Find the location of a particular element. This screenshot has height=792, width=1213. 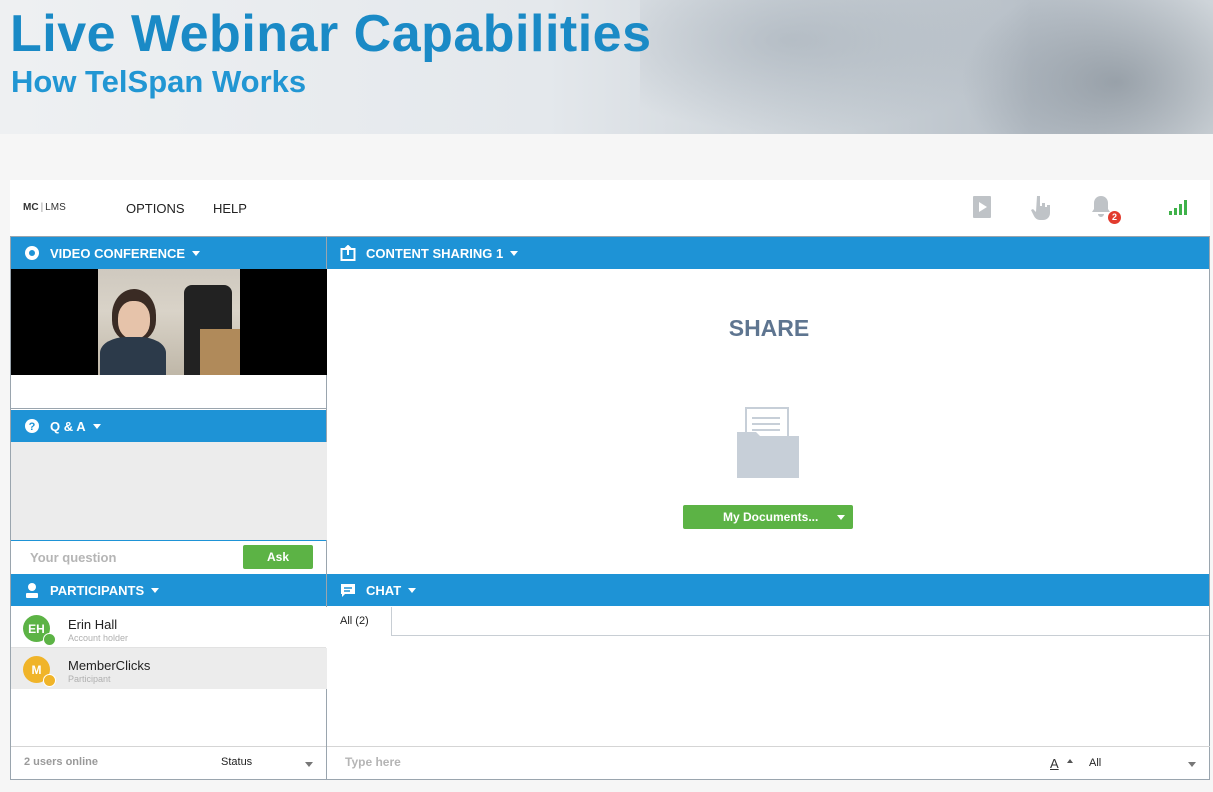

tab-all: All (2) is located at coordinates (359, 621).